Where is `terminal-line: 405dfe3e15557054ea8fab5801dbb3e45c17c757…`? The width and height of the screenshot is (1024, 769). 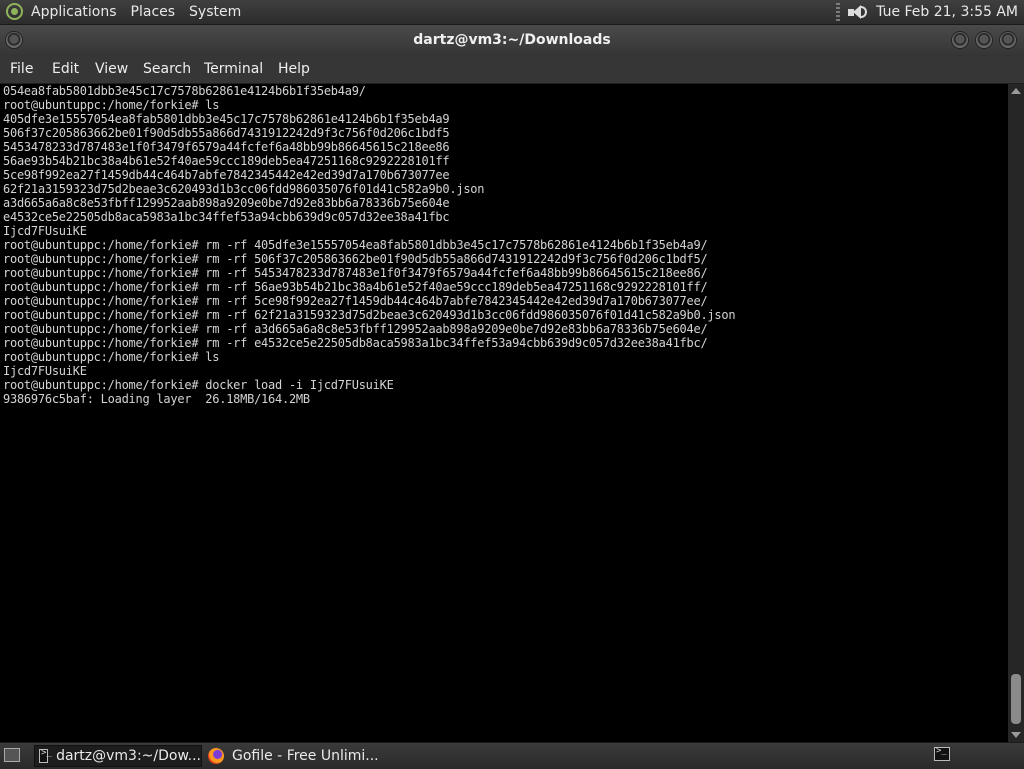
terminal-line: 405dfe3e15557054ea8fab5801dbb3e45c17c757… is located at coordinates (226, 119).